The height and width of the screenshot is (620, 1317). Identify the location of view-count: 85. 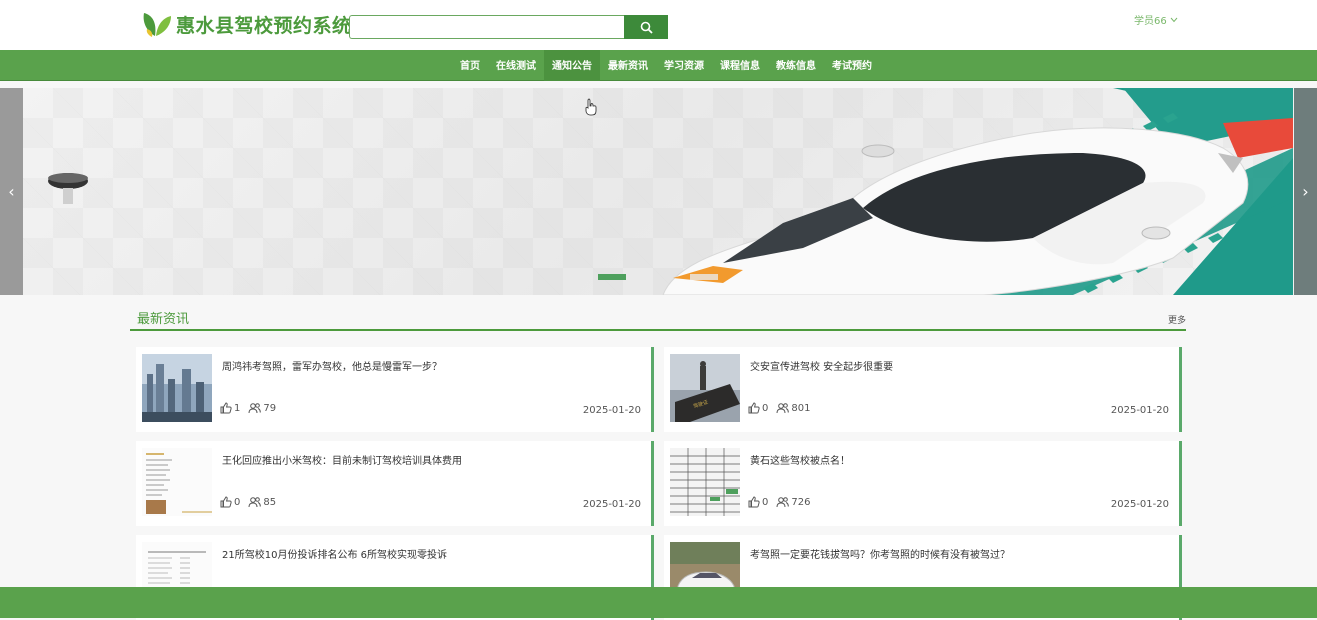
(270, 502).